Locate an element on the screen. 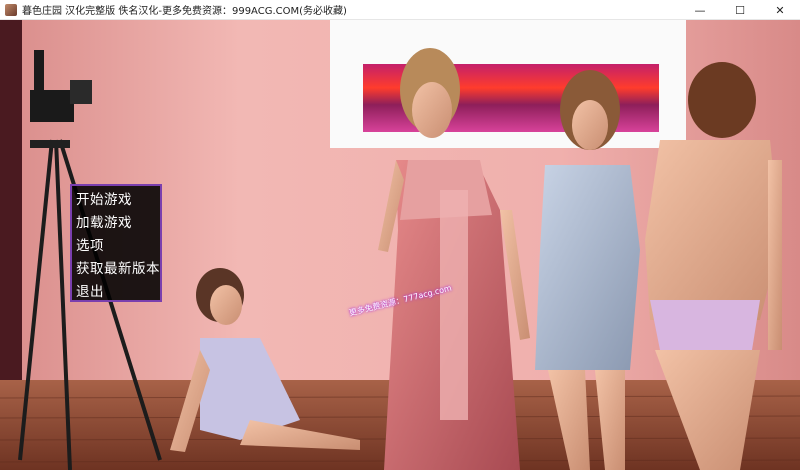 This screenshot has width=800, height=470. maximize-button: ☐ is located at coordinates (740, 10).